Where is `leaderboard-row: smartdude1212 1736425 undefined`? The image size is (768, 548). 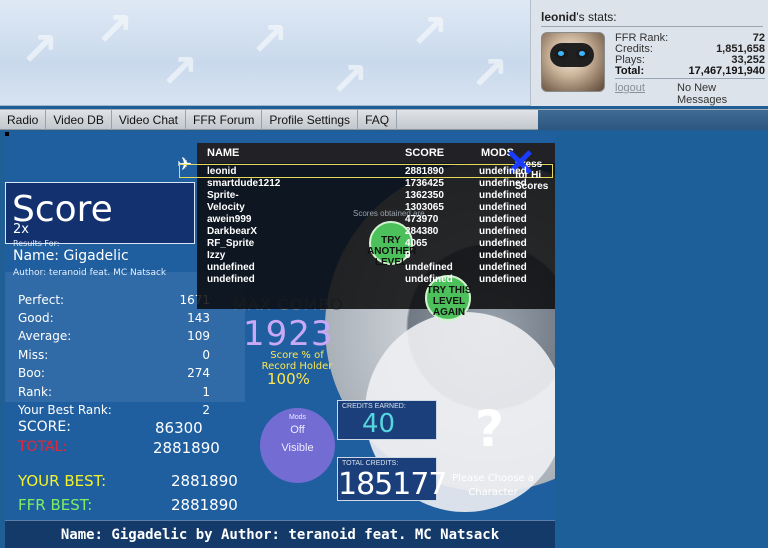
leaderboard-row: smartdude1212 1736425 undefined is located at coordinates (376, 184).